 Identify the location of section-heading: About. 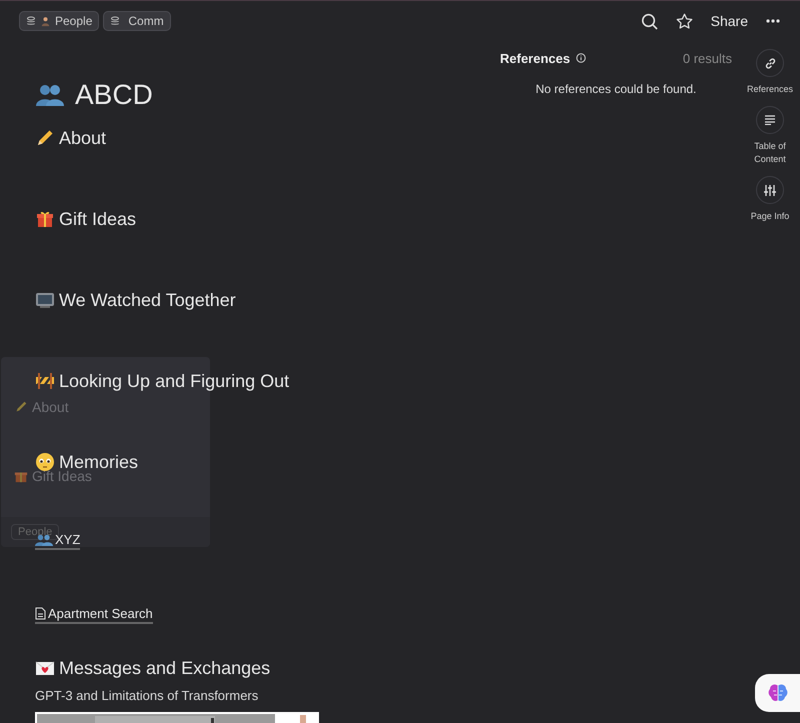
(82, 138).